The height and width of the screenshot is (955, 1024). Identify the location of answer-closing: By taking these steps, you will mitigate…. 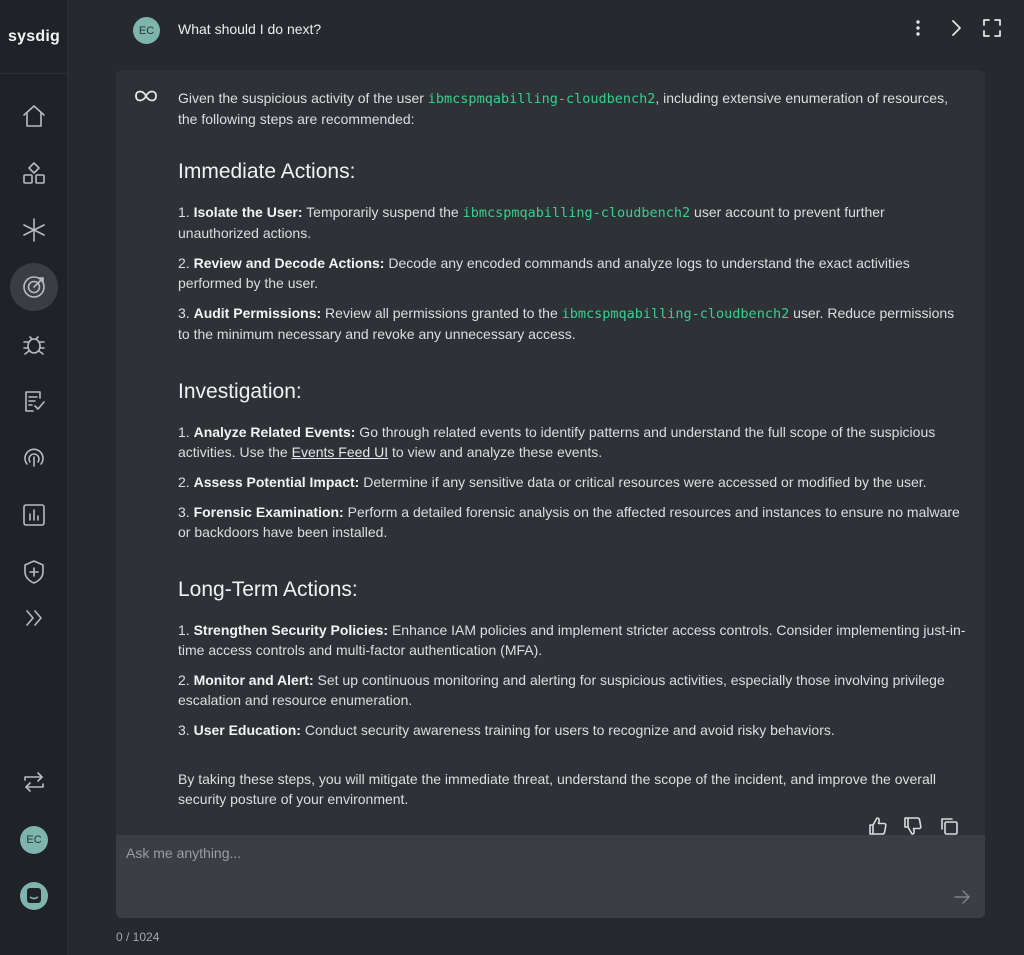
(557, 789).